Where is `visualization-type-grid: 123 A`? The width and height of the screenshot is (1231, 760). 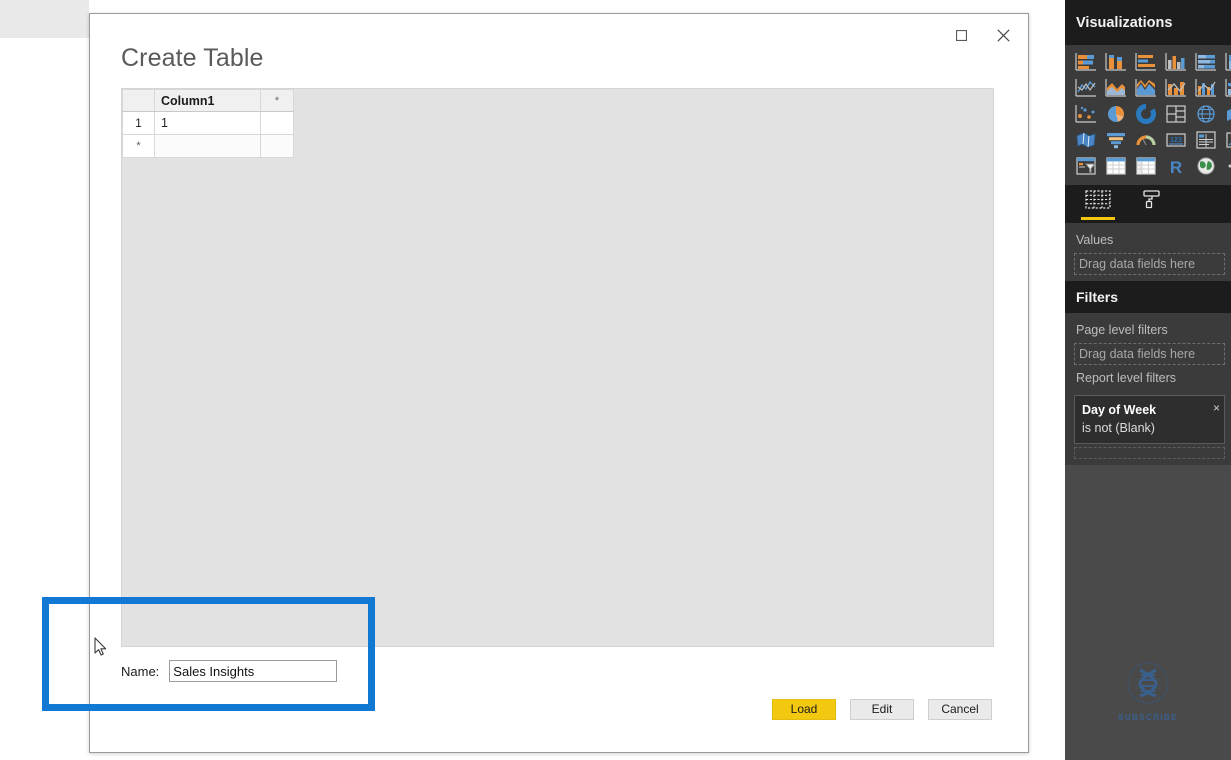
visualization-type-grid: 123 A is located at coordinates (1148, 115).